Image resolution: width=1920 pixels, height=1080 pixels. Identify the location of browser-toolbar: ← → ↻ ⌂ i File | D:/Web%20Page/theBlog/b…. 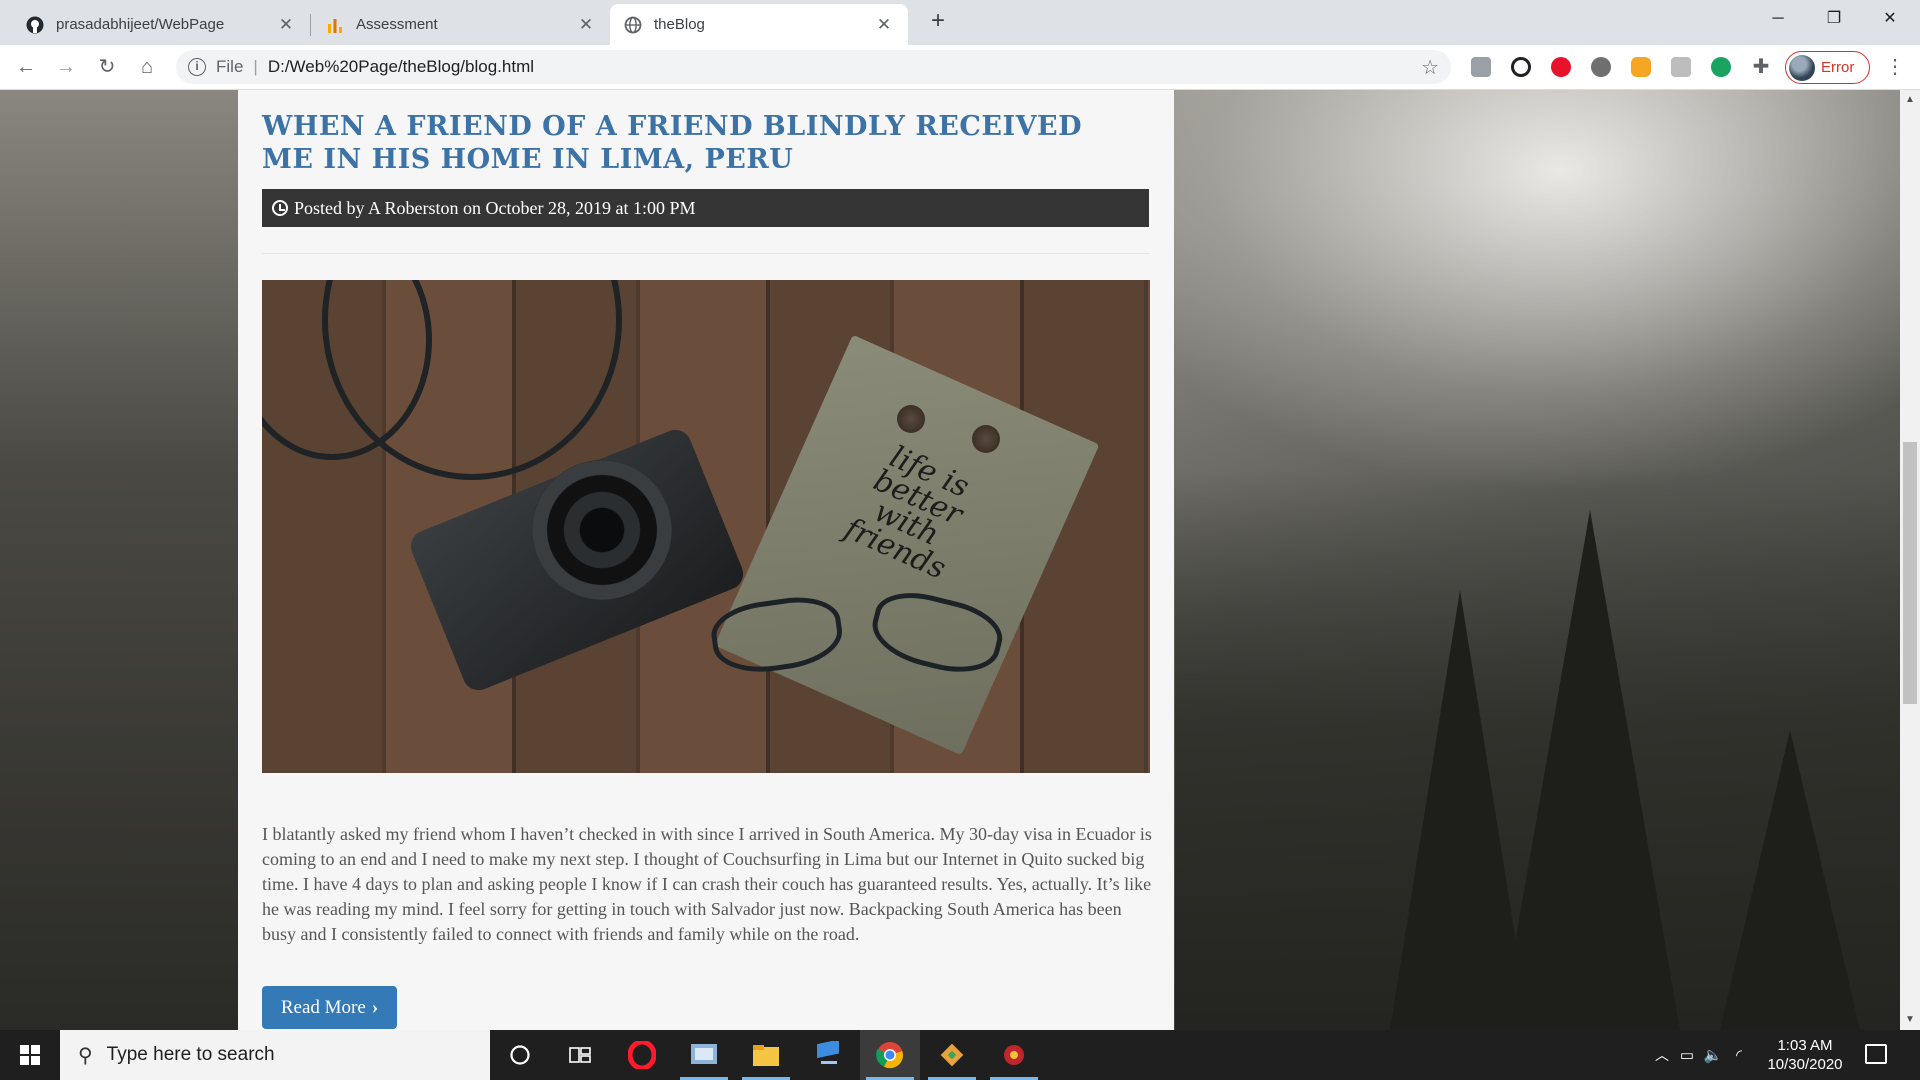
(960, 67).